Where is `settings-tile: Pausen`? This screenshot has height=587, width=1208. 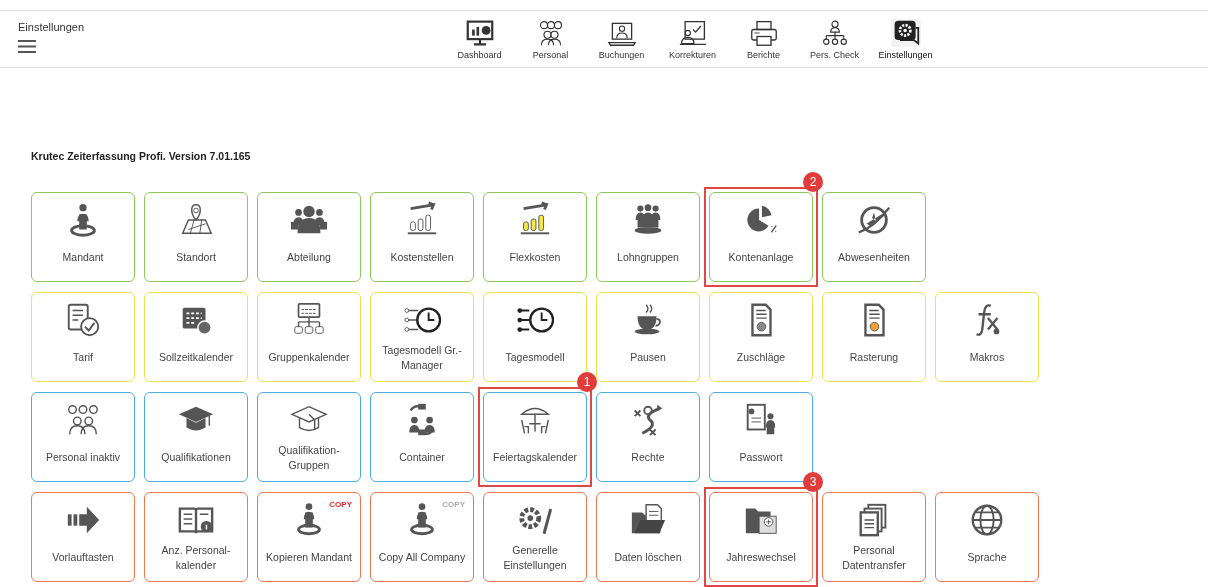 settings-tile: Pausen is located at coordinates (648, 337).